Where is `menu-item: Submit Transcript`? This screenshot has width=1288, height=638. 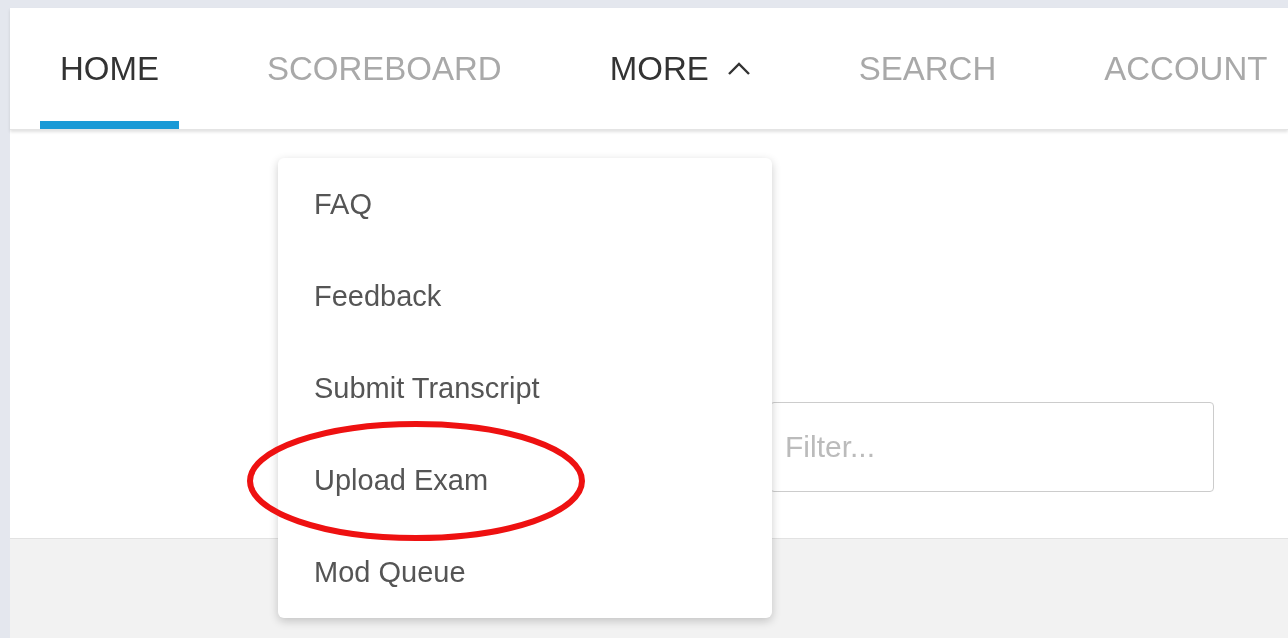 menu-item: Submit Transcript is located at coordinates (525, 388).